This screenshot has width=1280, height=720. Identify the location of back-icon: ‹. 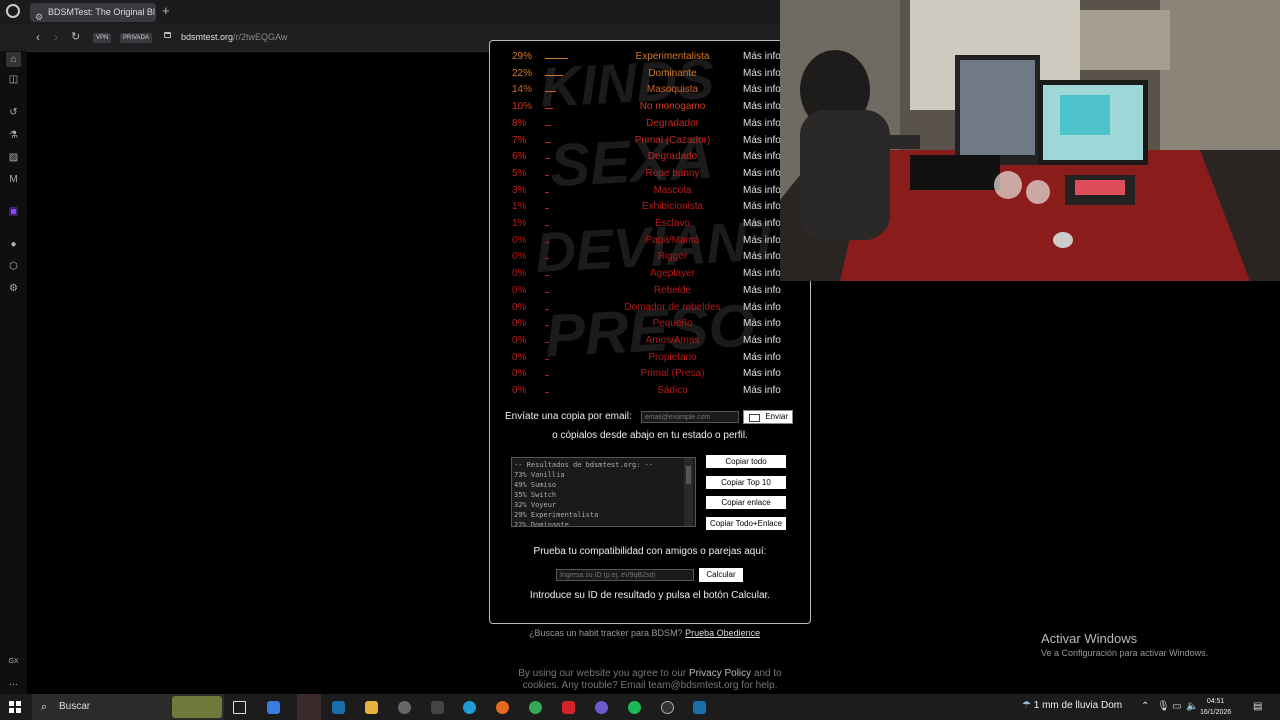
(38, 37).